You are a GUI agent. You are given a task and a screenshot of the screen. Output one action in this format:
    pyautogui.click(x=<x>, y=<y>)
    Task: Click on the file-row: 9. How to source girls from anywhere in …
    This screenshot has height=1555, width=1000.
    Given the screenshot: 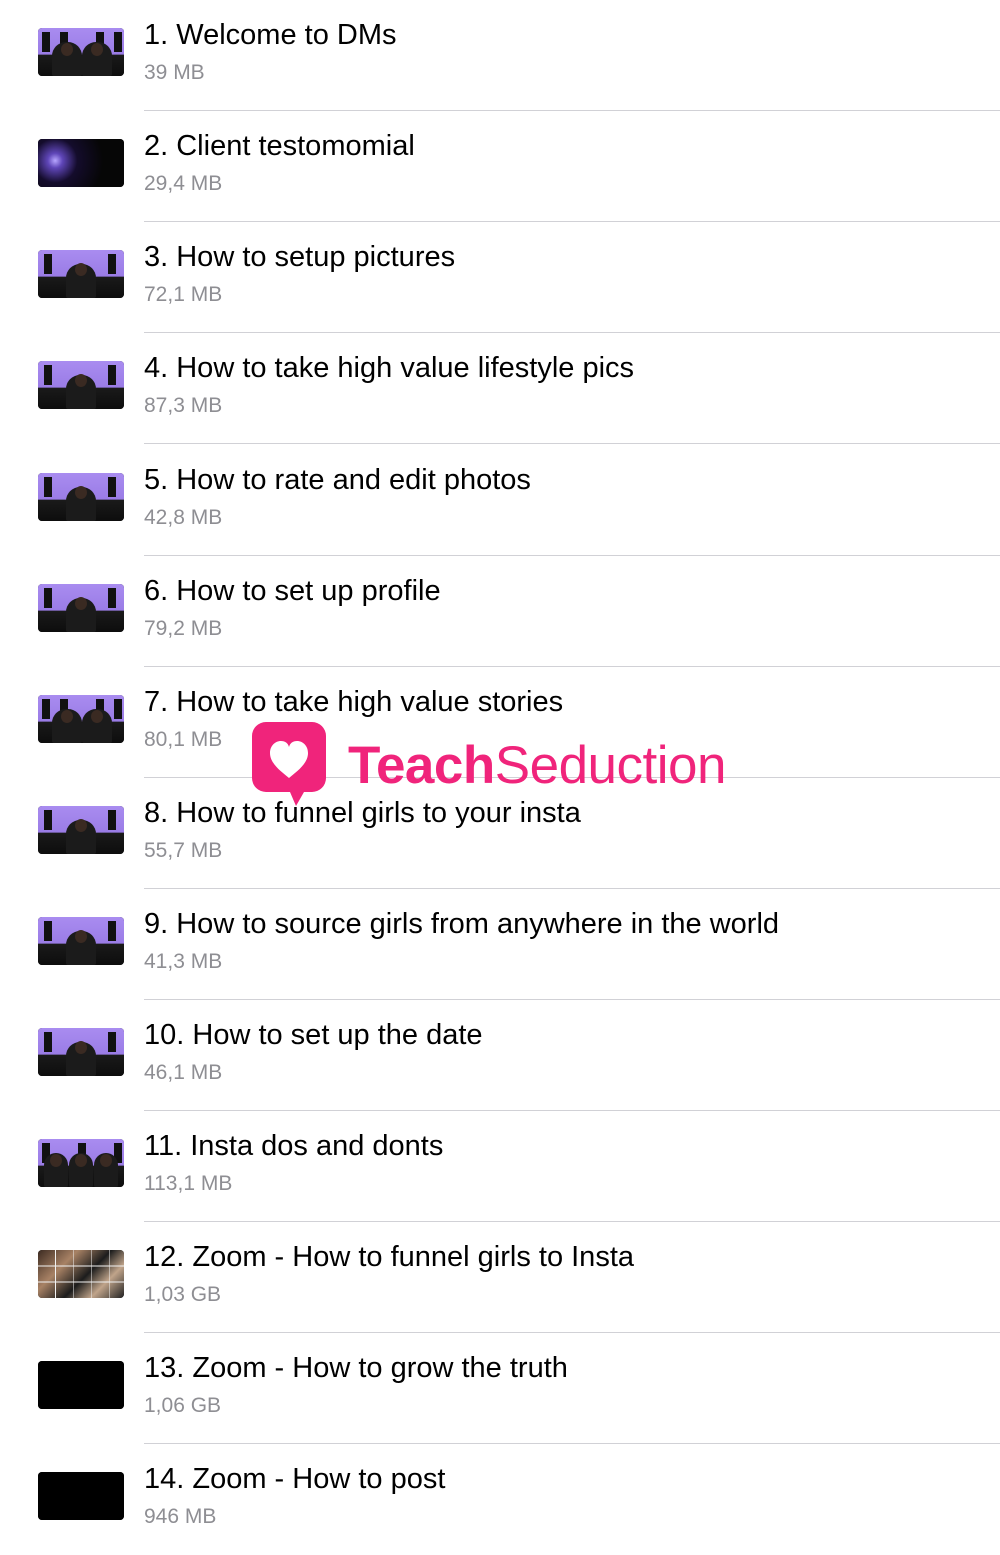 What is the action you would take?
    pyautogui.click(x=500, y=944)
    